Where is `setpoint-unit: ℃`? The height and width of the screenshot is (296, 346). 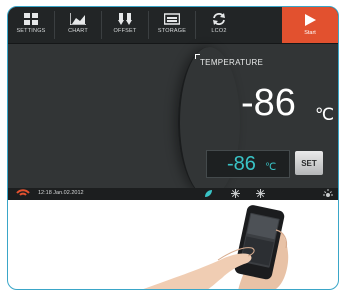 setpoint-unit: ℃ is located at coordinates (271, 167).